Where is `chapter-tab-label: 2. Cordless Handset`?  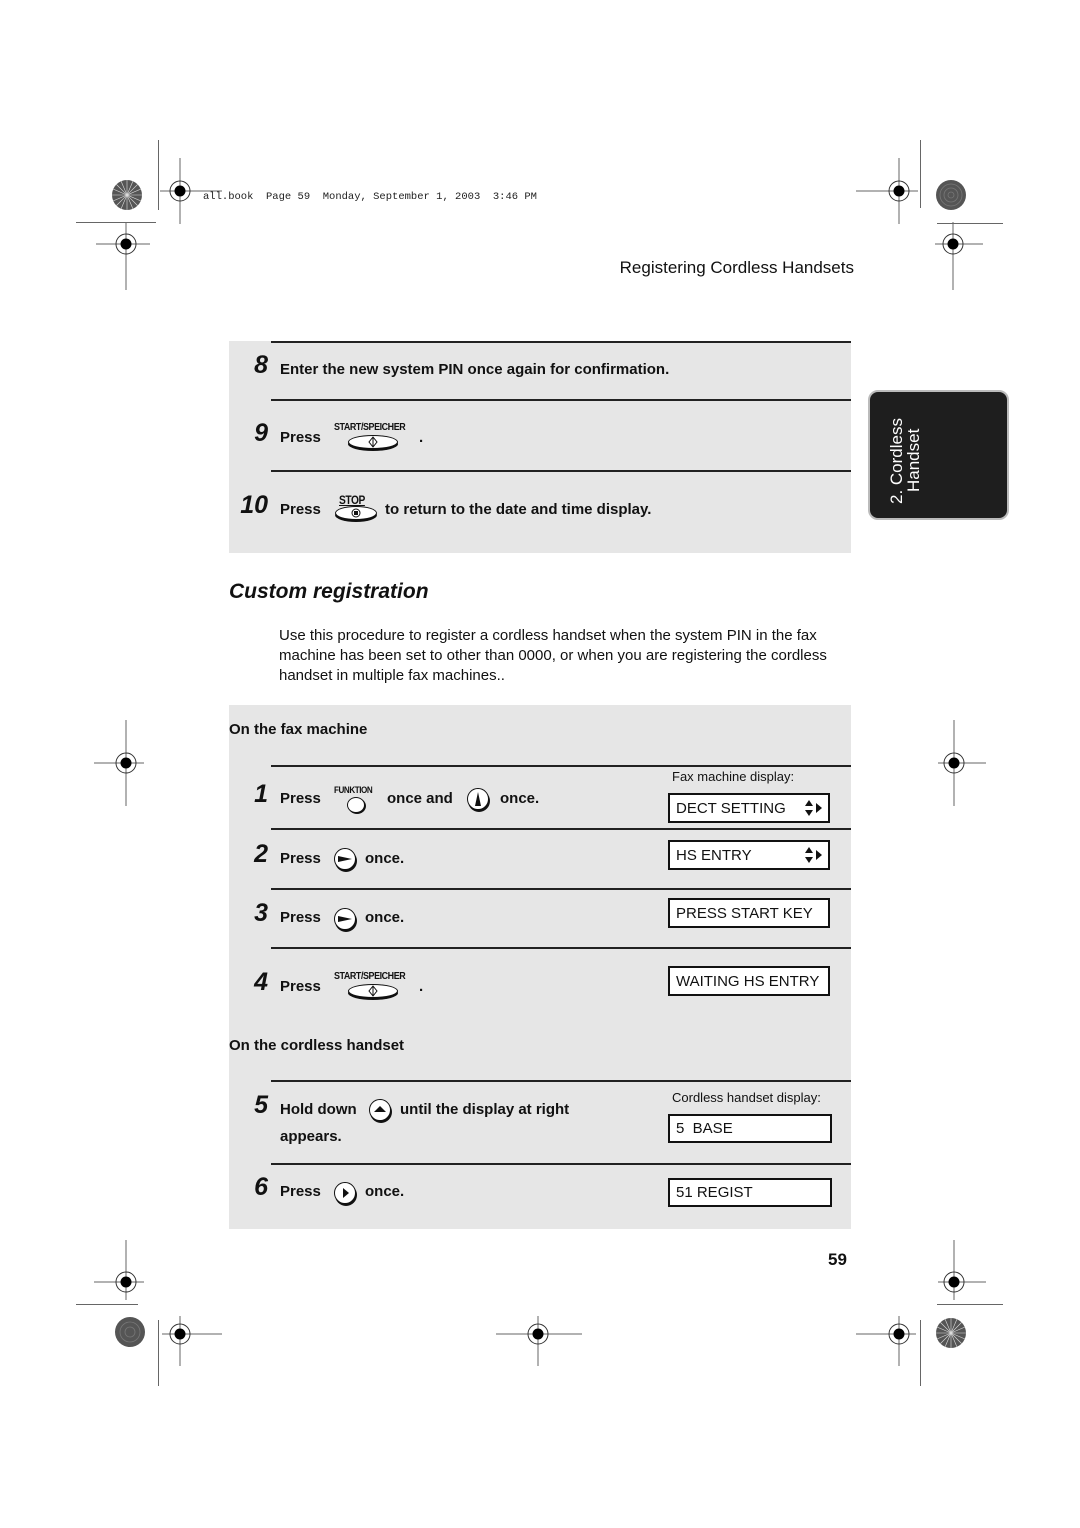 chapter-tab-label: 2. Cordless Handset is located at coordinates (905, 461).